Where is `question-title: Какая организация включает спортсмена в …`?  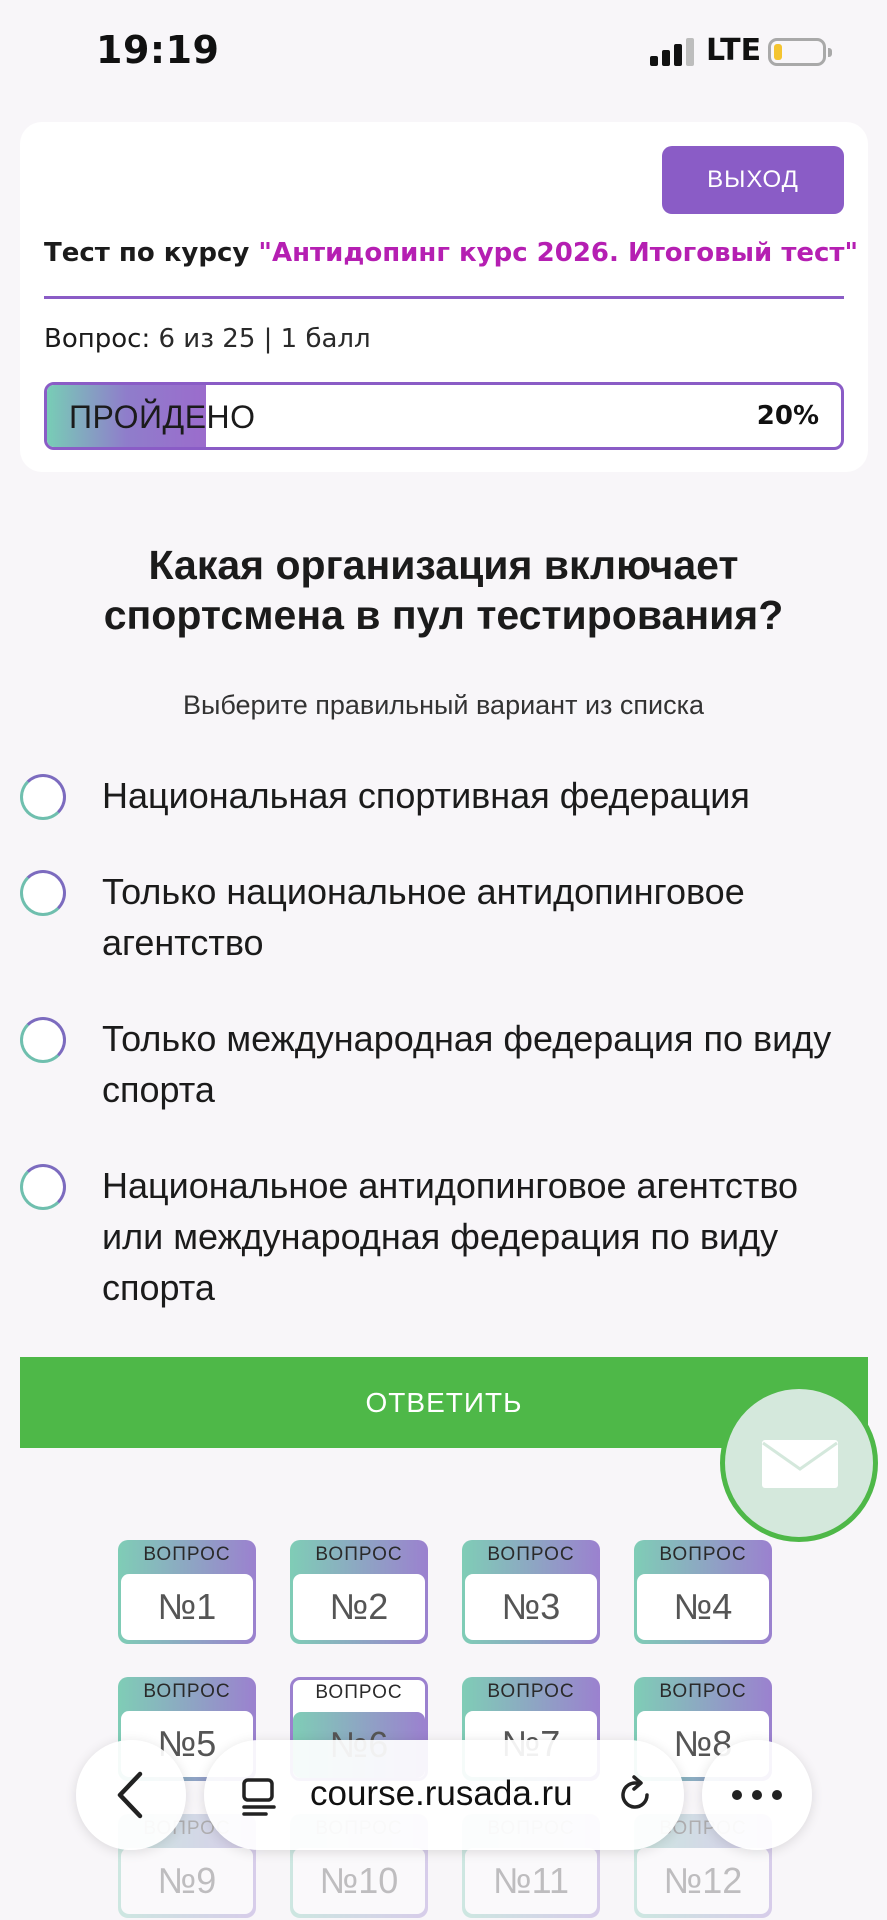 question-title: Какая организация включает спортсмена в … is located at coordinates (443, 590).